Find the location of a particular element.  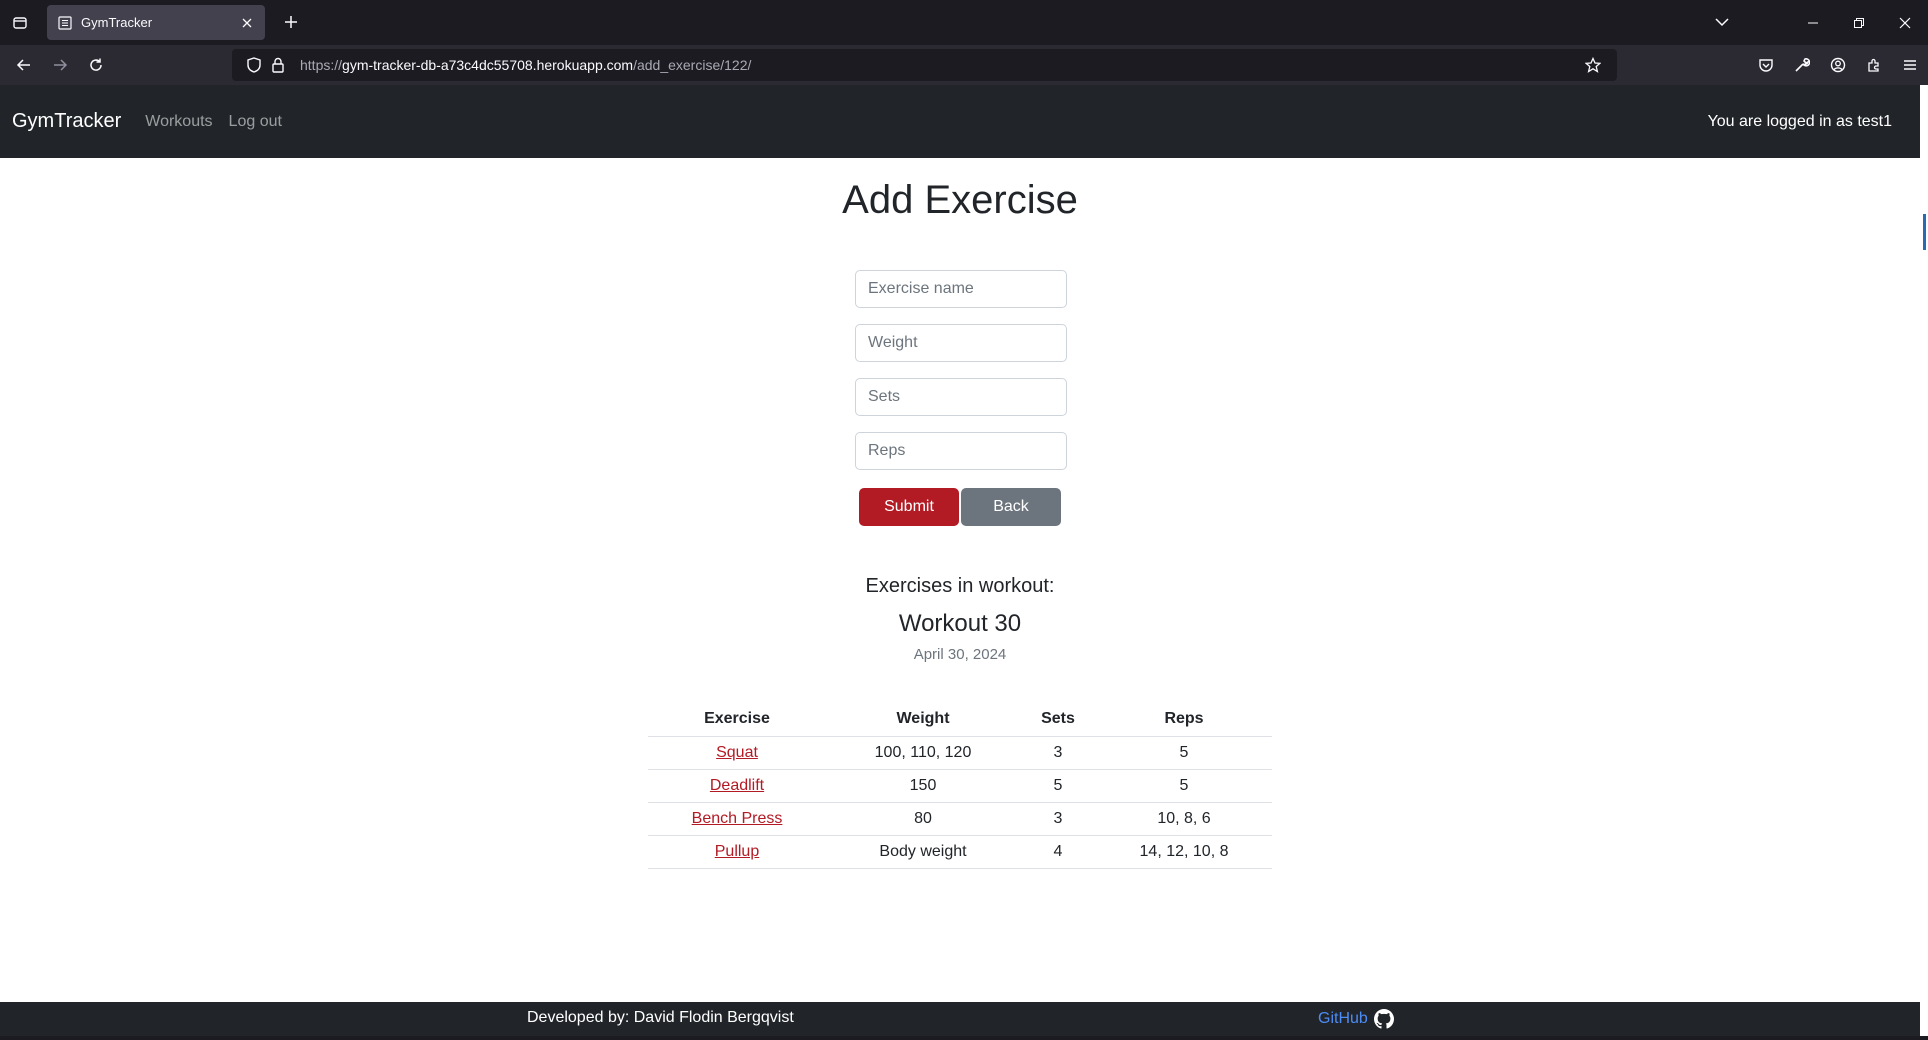

account-icon is located at coordinates (1838, 65).